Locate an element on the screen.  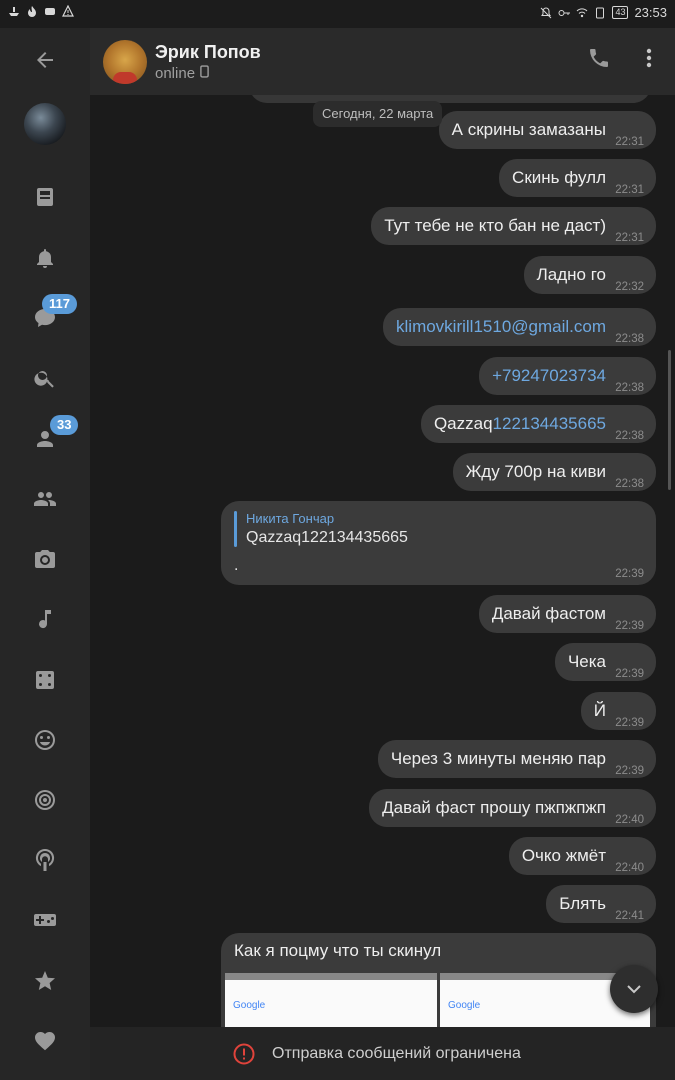
message-text: . is located at coordinates (236, 565).